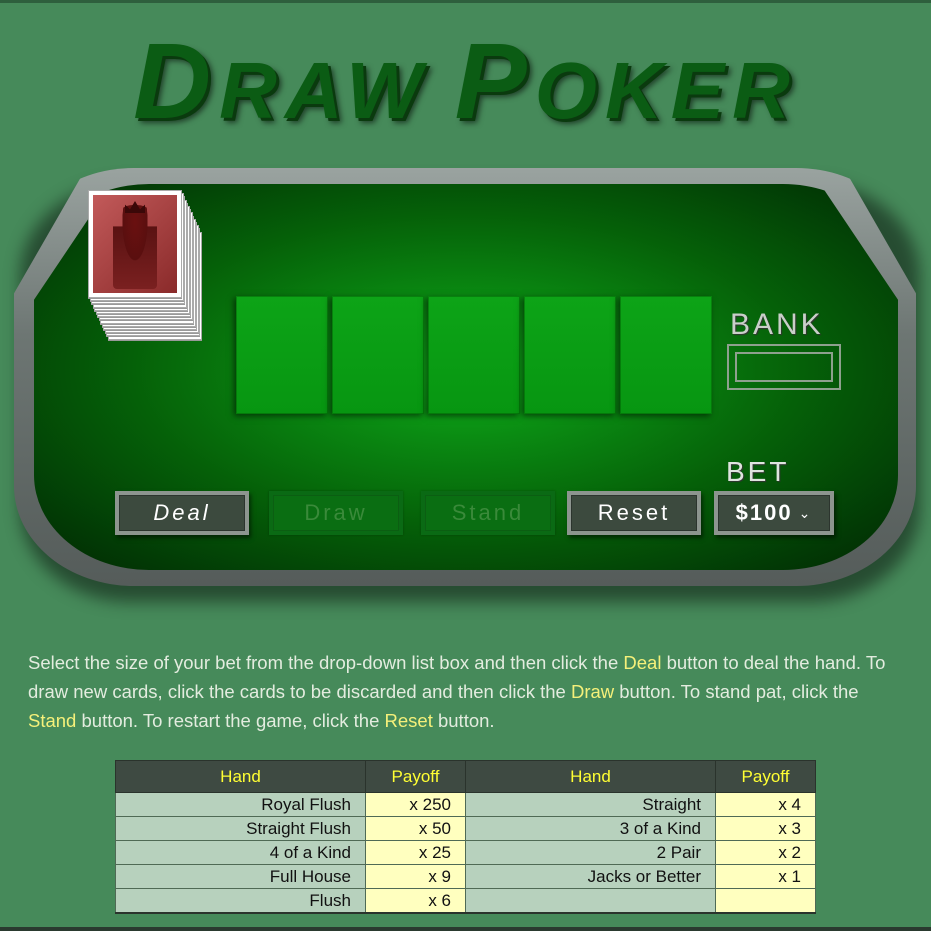  I want to click on payoff-row: Straight Flush x 50 3 of a Kind x 3, so click(465, 828).